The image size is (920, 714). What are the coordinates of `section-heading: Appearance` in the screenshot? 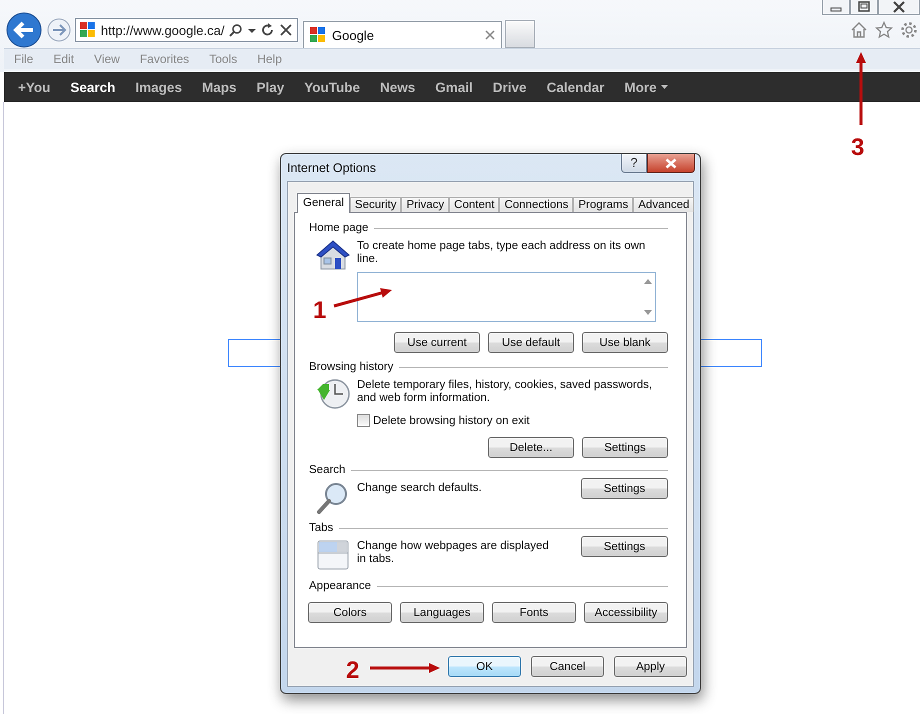 It's located at (340, 586).